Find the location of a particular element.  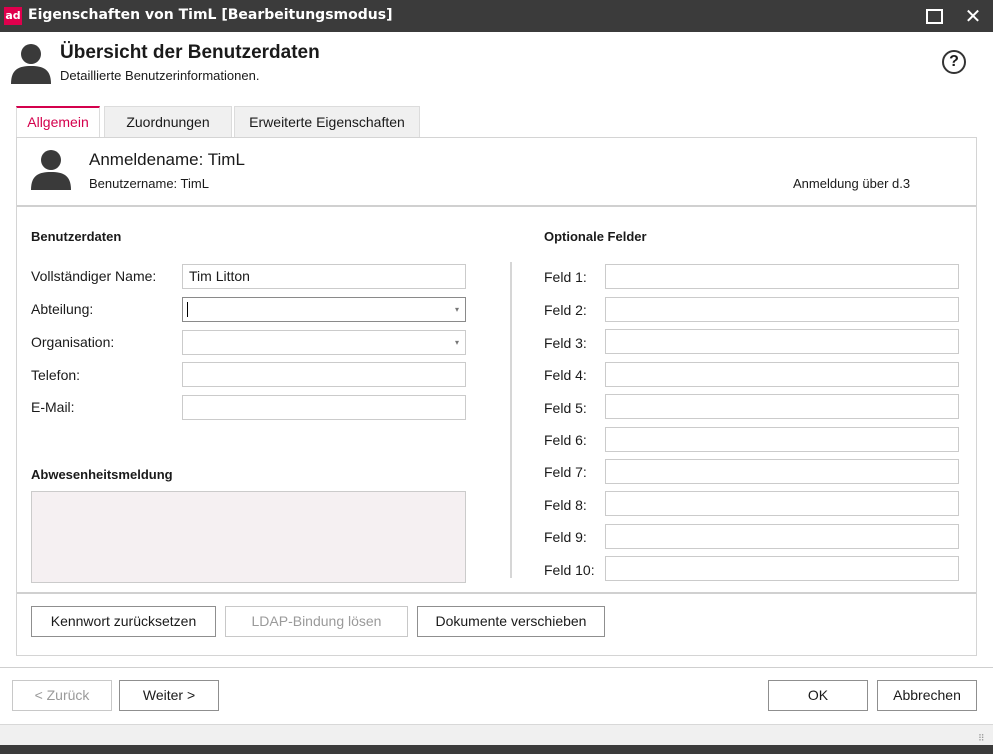

department-dropdown: ▾ is located at coordinates (324, 309).